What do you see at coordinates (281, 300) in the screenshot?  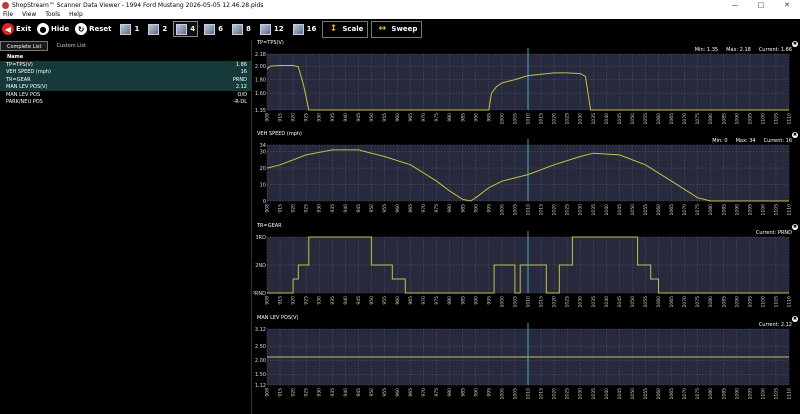 I see `x-tick-label: 915` at bounding box center [281, 300].